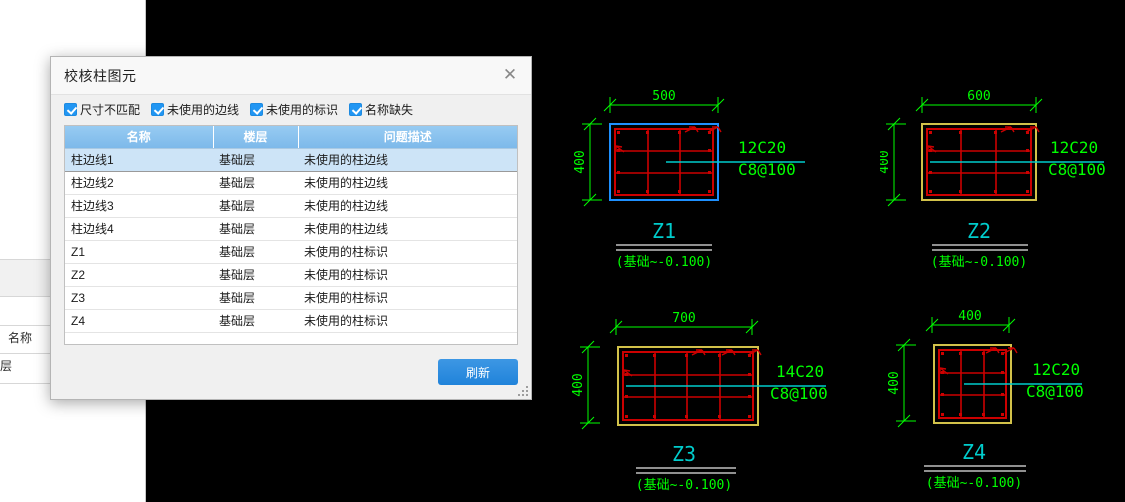 The image size is (1125, 502). I want to click on cell-name: 柱边线1, so click(139, 159).